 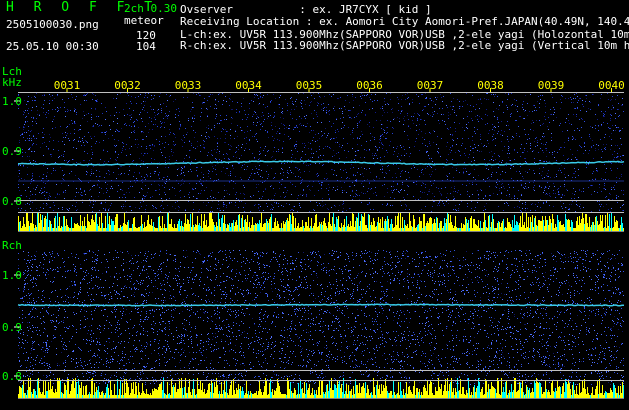 I want to click on time-marker-label: 0039, so click(x=551, y=85).